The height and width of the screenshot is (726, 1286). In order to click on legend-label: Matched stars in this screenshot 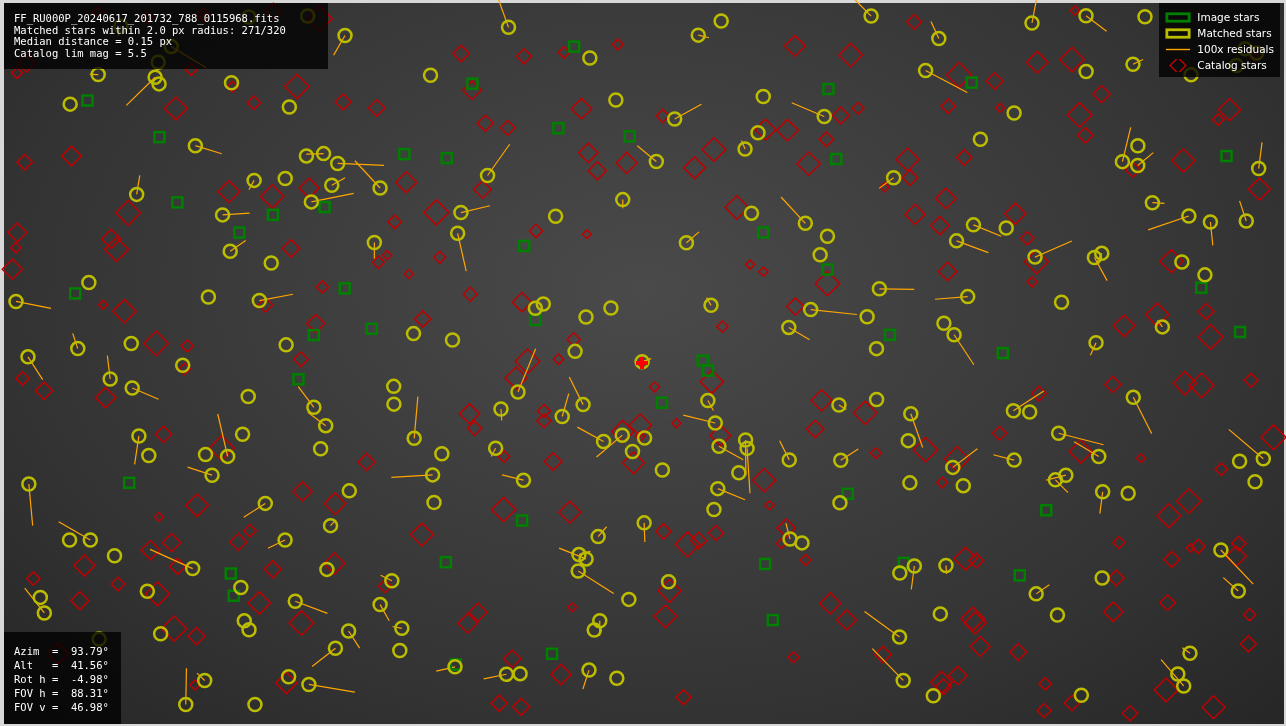, I will do `click(1234, 33)`.